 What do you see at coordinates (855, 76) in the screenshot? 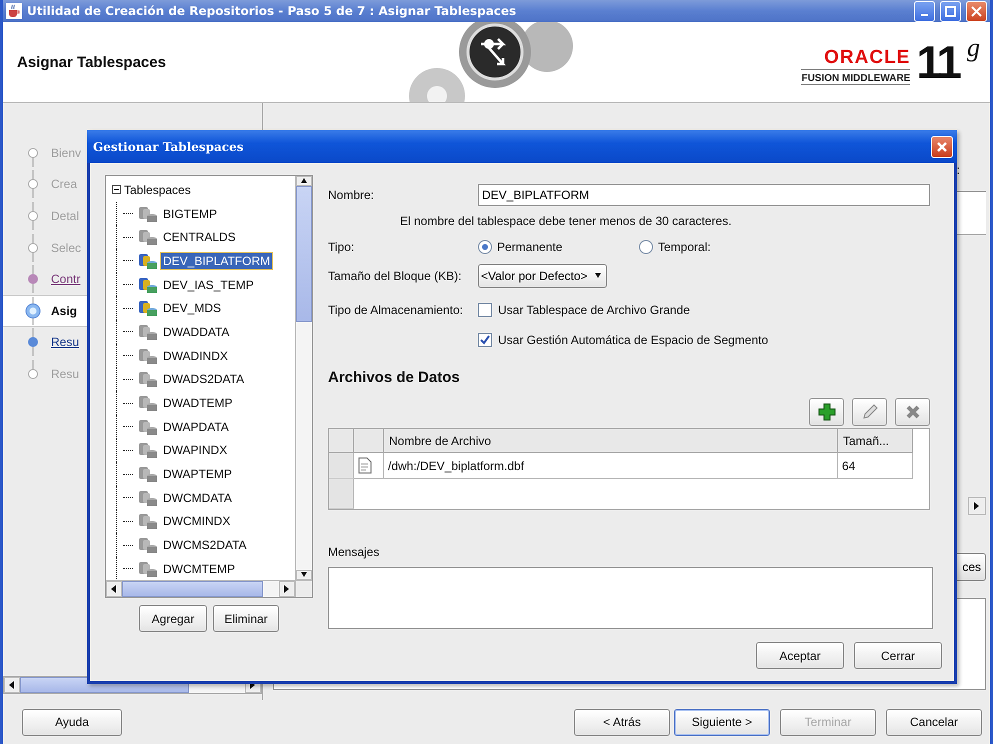
I see `logo-product-name: FUSION MIDDLEWARE` at bounding box center [855, 76].